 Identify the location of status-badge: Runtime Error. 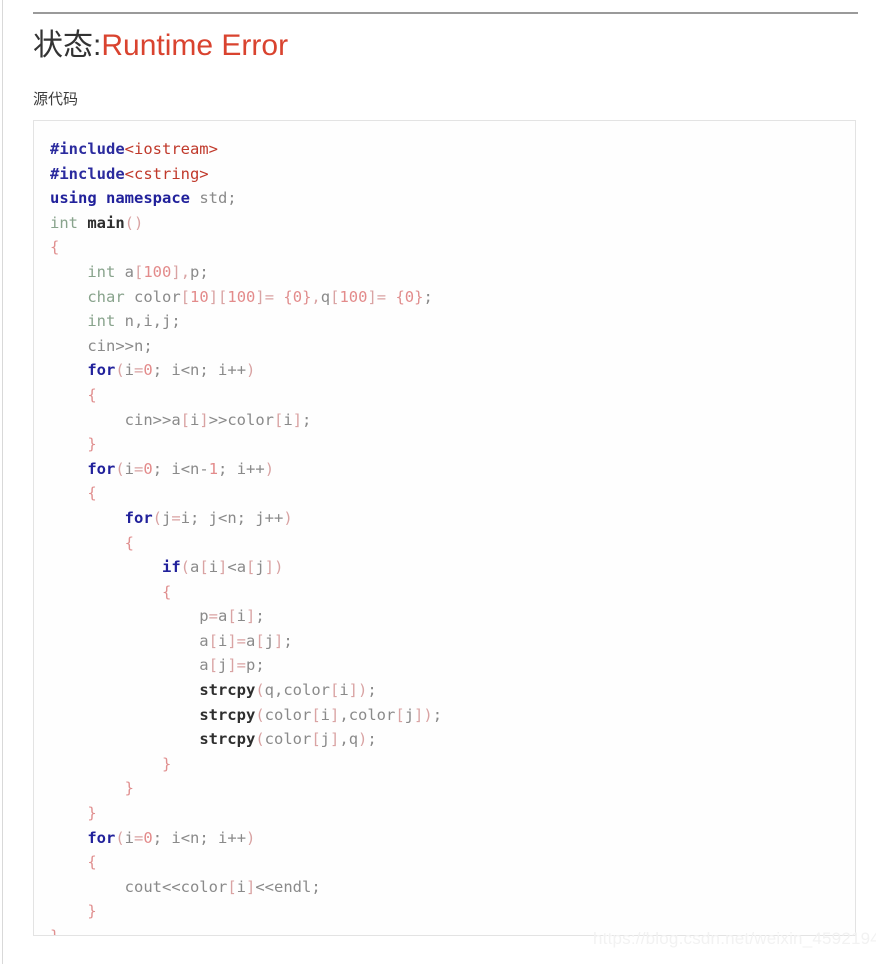
(195, 45).